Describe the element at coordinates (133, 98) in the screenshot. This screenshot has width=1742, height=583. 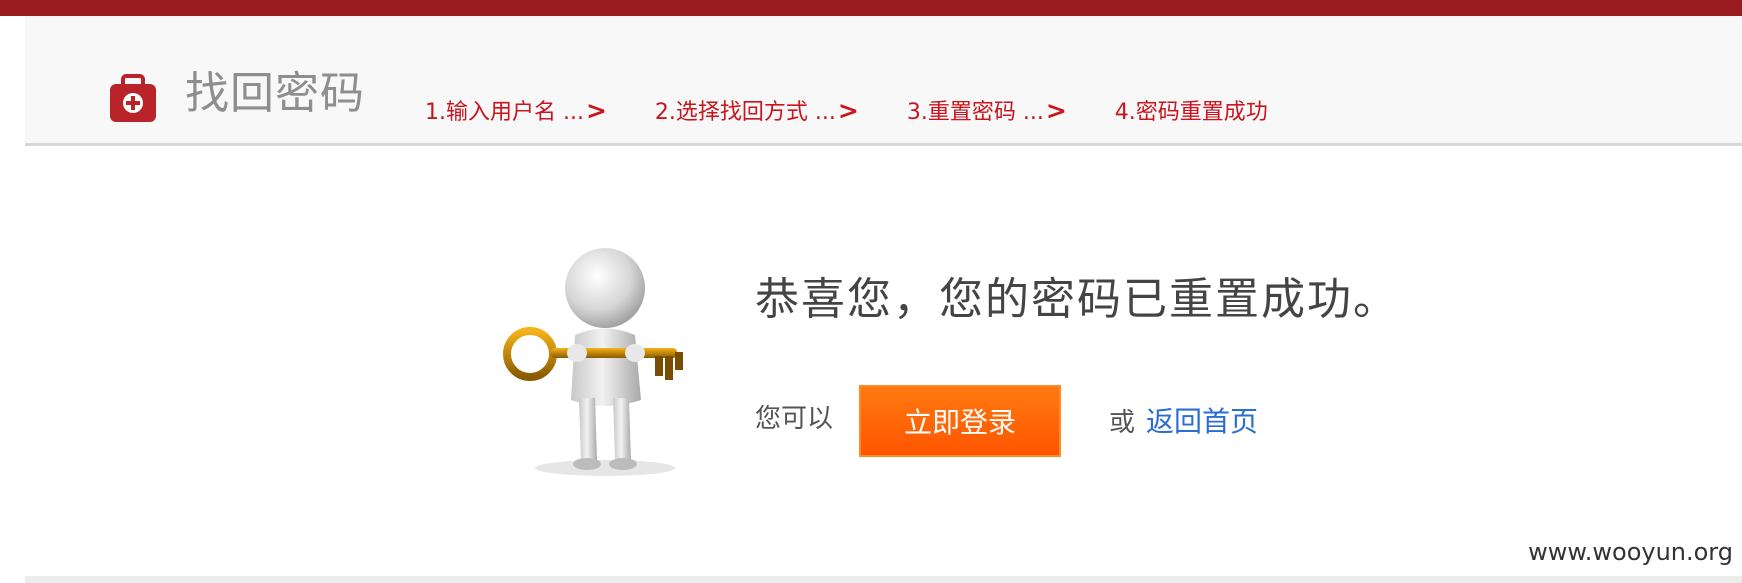
I see `medical-kit-icon` at that location.